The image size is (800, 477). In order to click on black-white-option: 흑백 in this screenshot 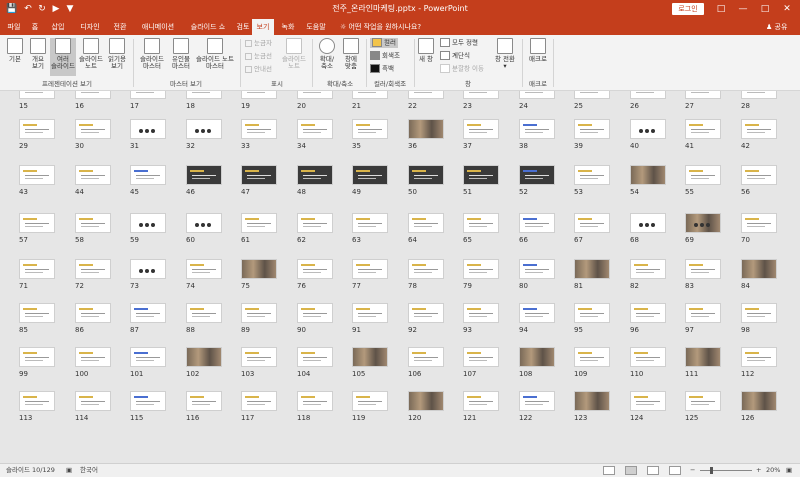, I will do `click(382, 69)`.